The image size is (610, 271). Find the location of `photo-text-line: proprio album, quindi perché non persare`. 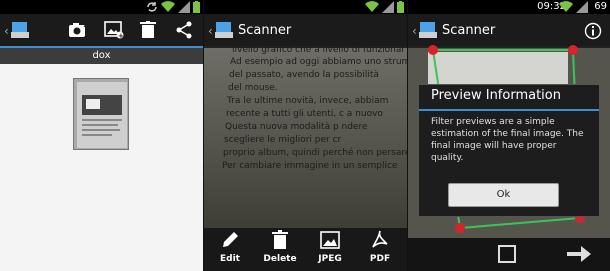

photo-text-line: proprio album, quindi perché non persare is located at coordinates (315, 153).